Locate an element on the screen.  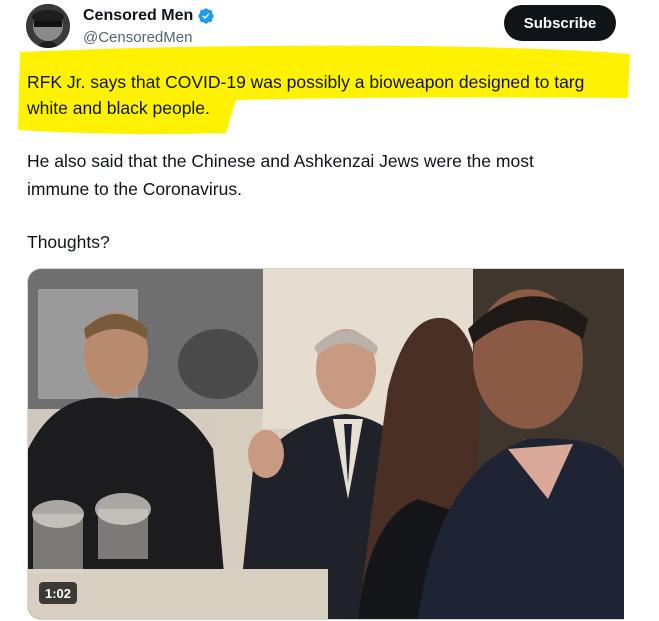
tweet-text-line: white and black people. is located at coordinates (118, 108).